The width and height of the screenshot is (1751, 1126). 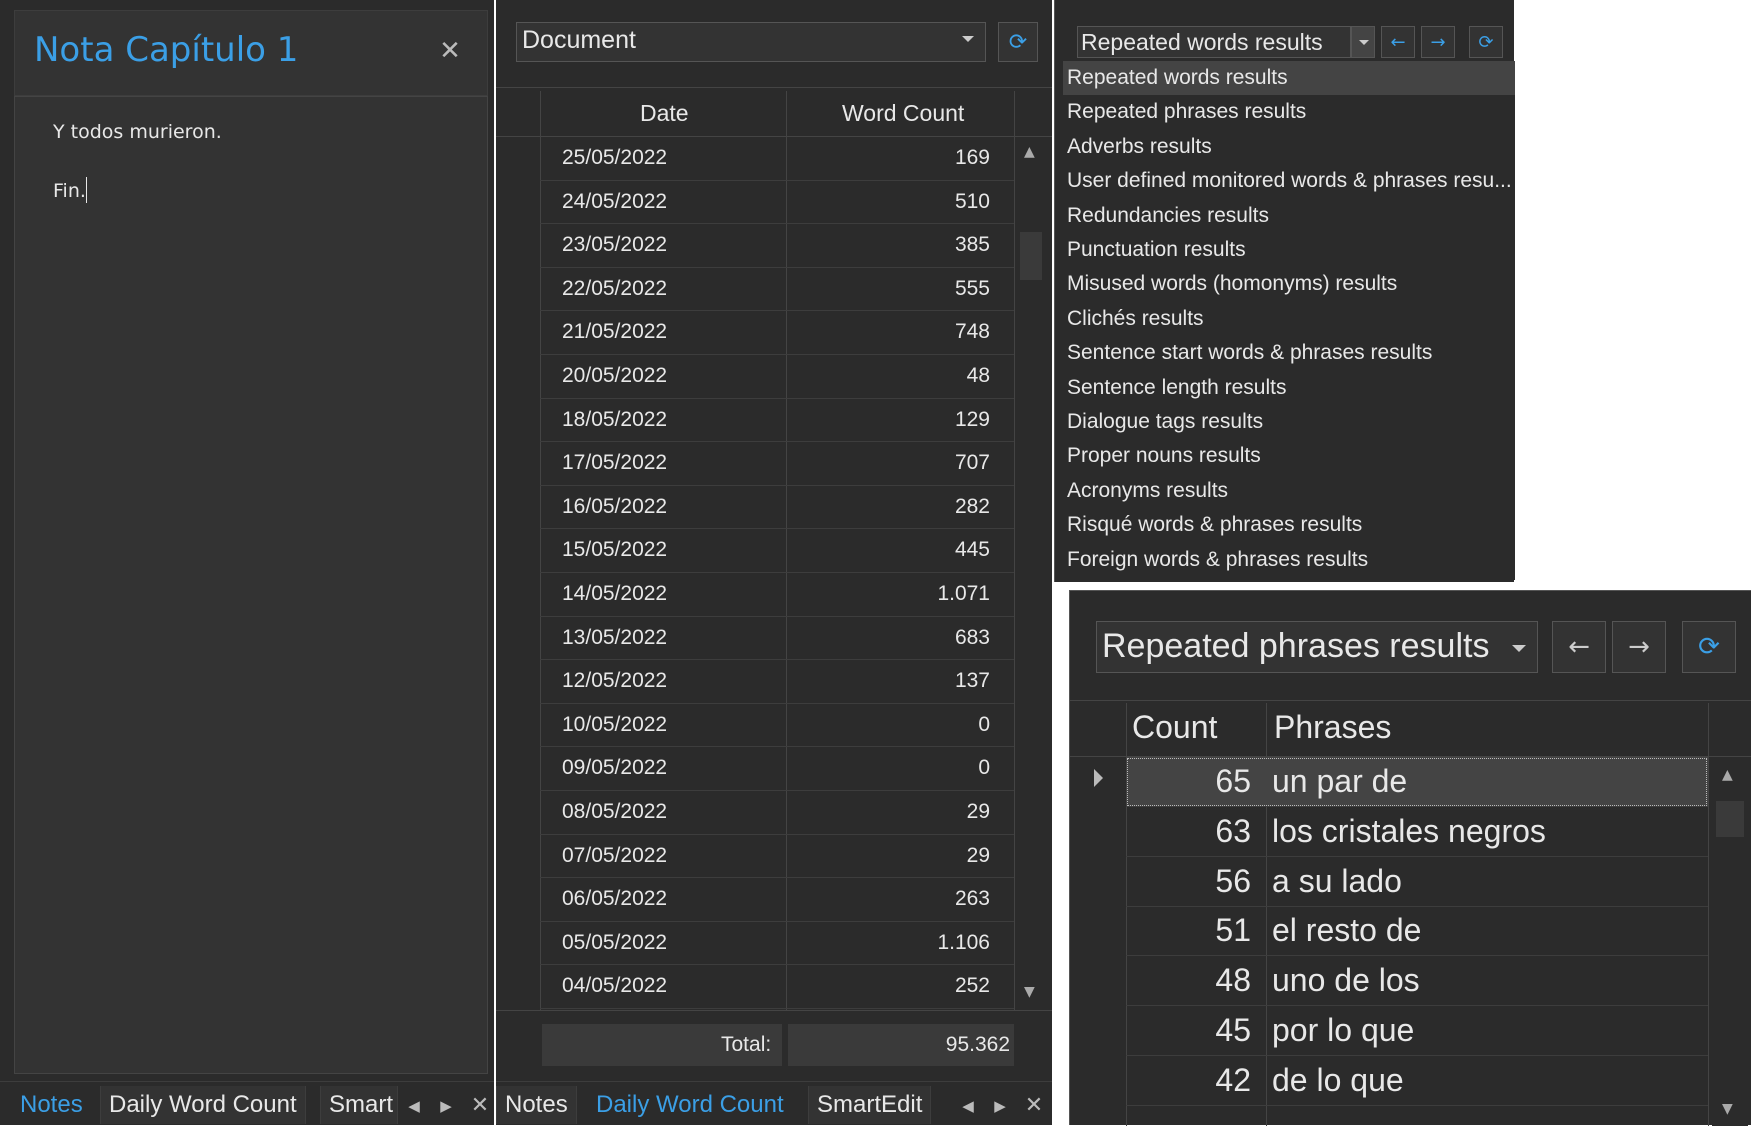 What do you see at coordinates (777, 813) in the screenshot?
I see `table-row: 08/05/2022 29` at bounding box center [777, 813].